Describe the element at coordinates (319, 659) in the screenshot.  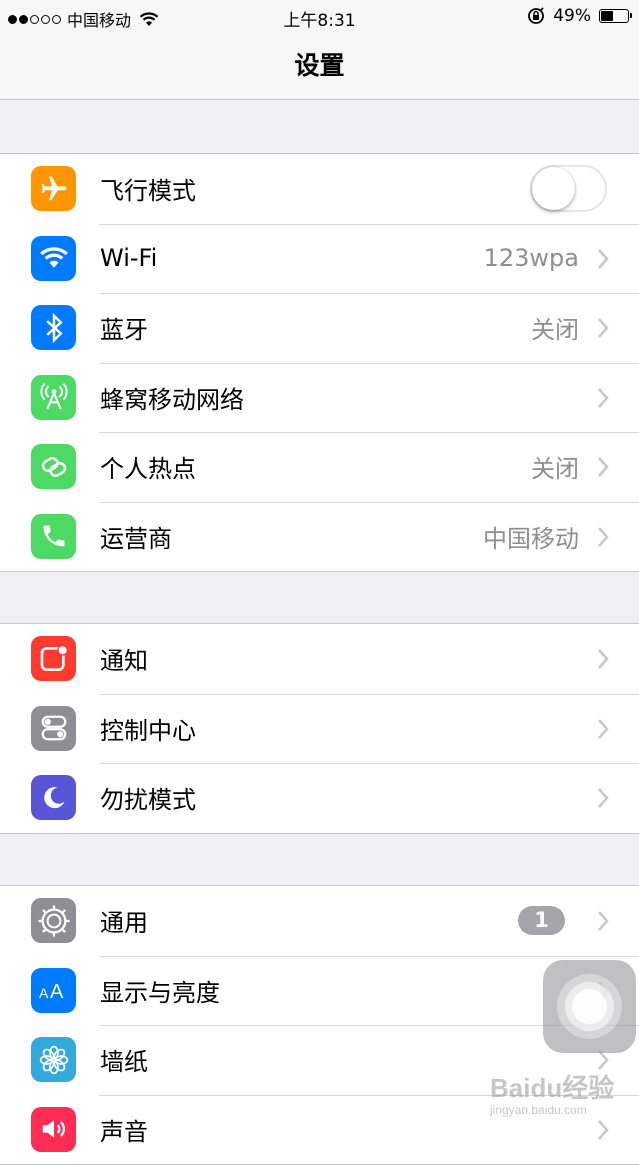
I see `row-notifications: 通知` at that location.